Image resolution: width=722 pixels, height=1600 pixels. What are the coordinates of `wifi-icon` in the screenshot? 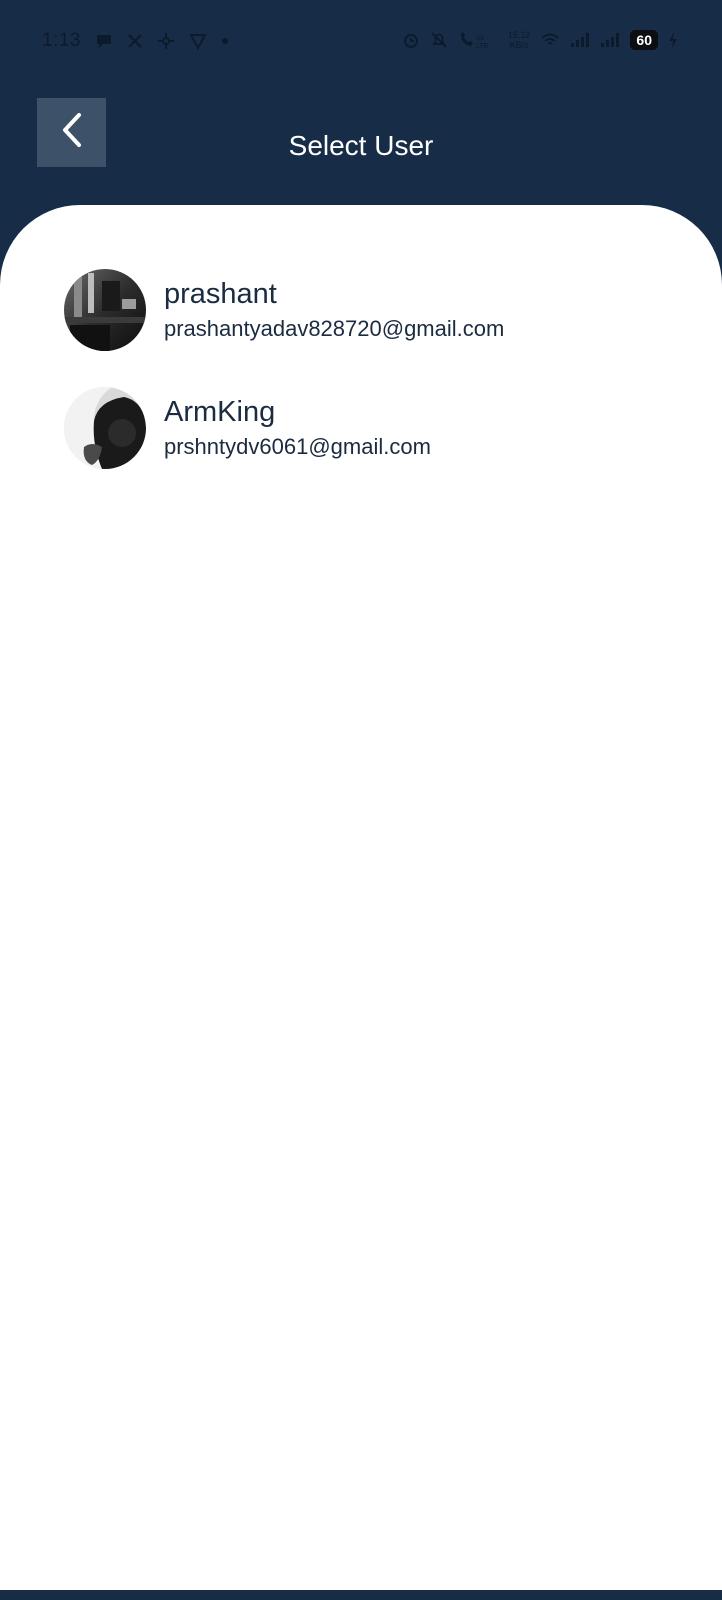 It's located at (550, 40).